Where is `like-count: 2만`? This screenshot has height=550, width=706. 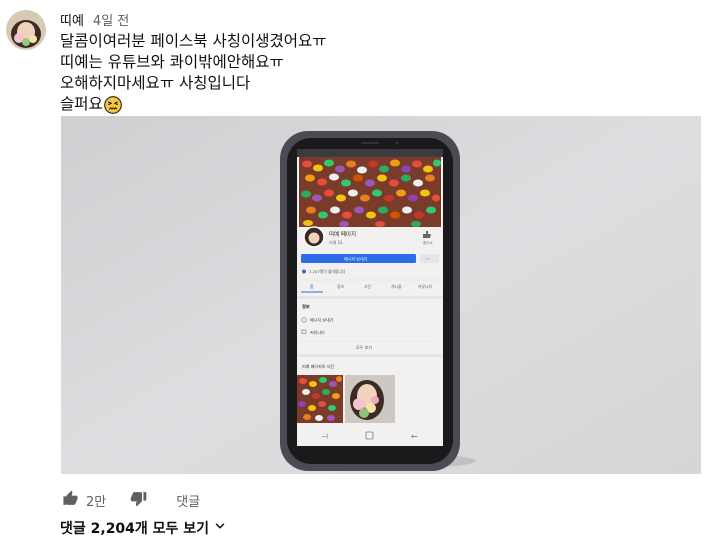 like-count: 2만 is located at coordinates (96, 502).